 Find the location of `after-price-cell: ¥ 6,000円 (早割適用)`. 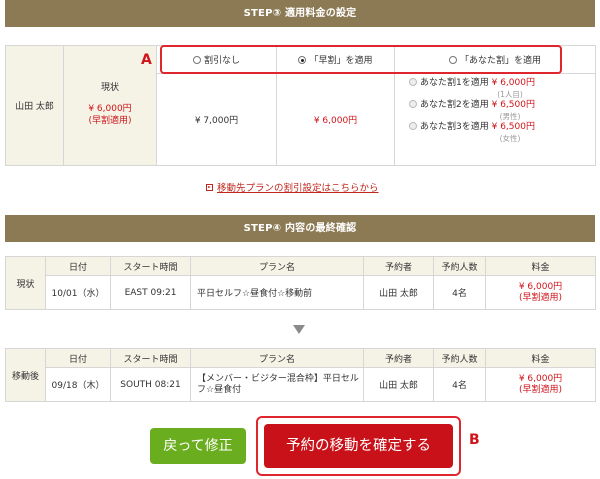

after-price-cell: ¥ 6,000円 (早割適用) is located at coordinates (540, 384).